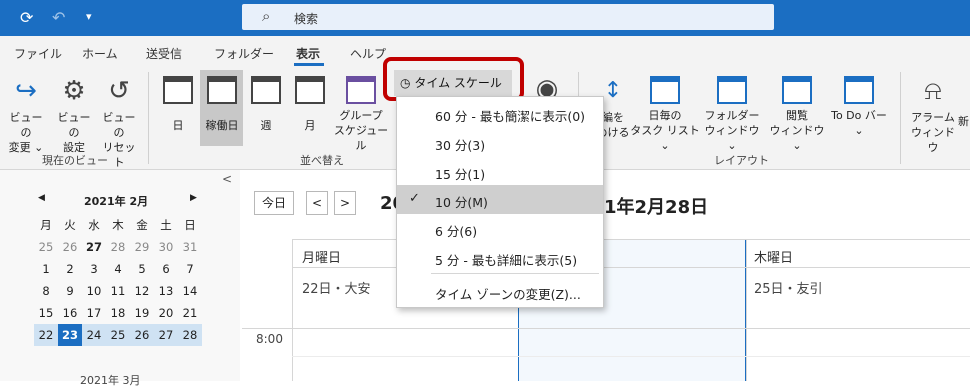 The height and width of the screenshot is (388, 970). I want to click on minical-weekday: 木, so click(118, 225).